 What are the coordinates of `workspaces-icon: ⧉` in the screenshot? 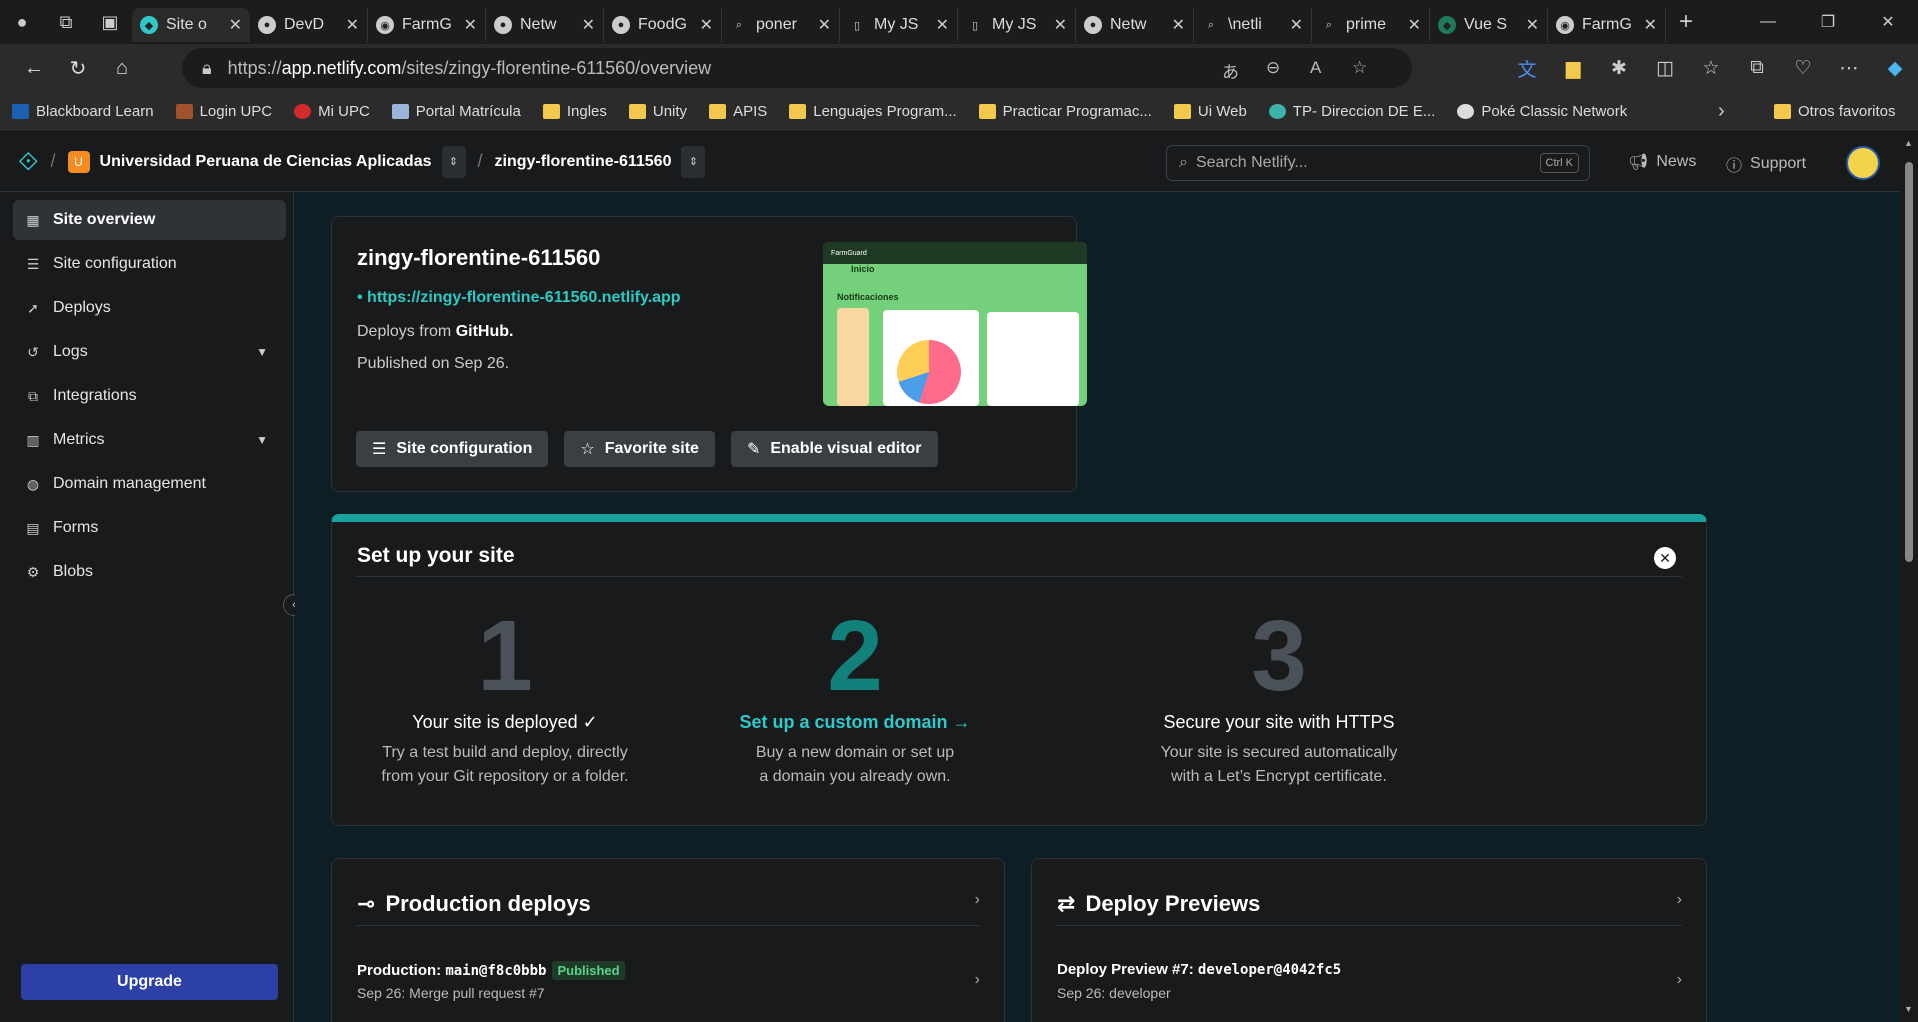 It's located at (66, 22).